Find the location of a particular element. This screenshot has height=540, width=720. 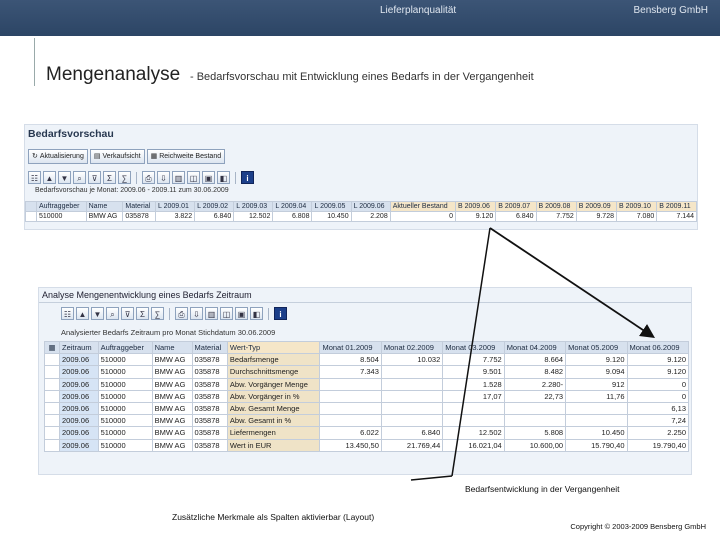

development-caption: Bedarfsentwicklung in der Vergangenheit is located at coordinates (542, 489).